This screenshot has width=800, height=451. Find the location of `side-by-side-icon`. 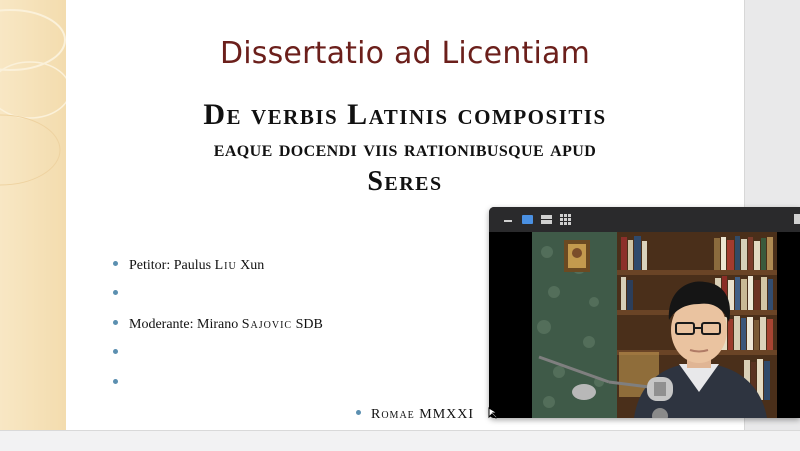

side-by-side-icon is located at coordinates (546, 219).